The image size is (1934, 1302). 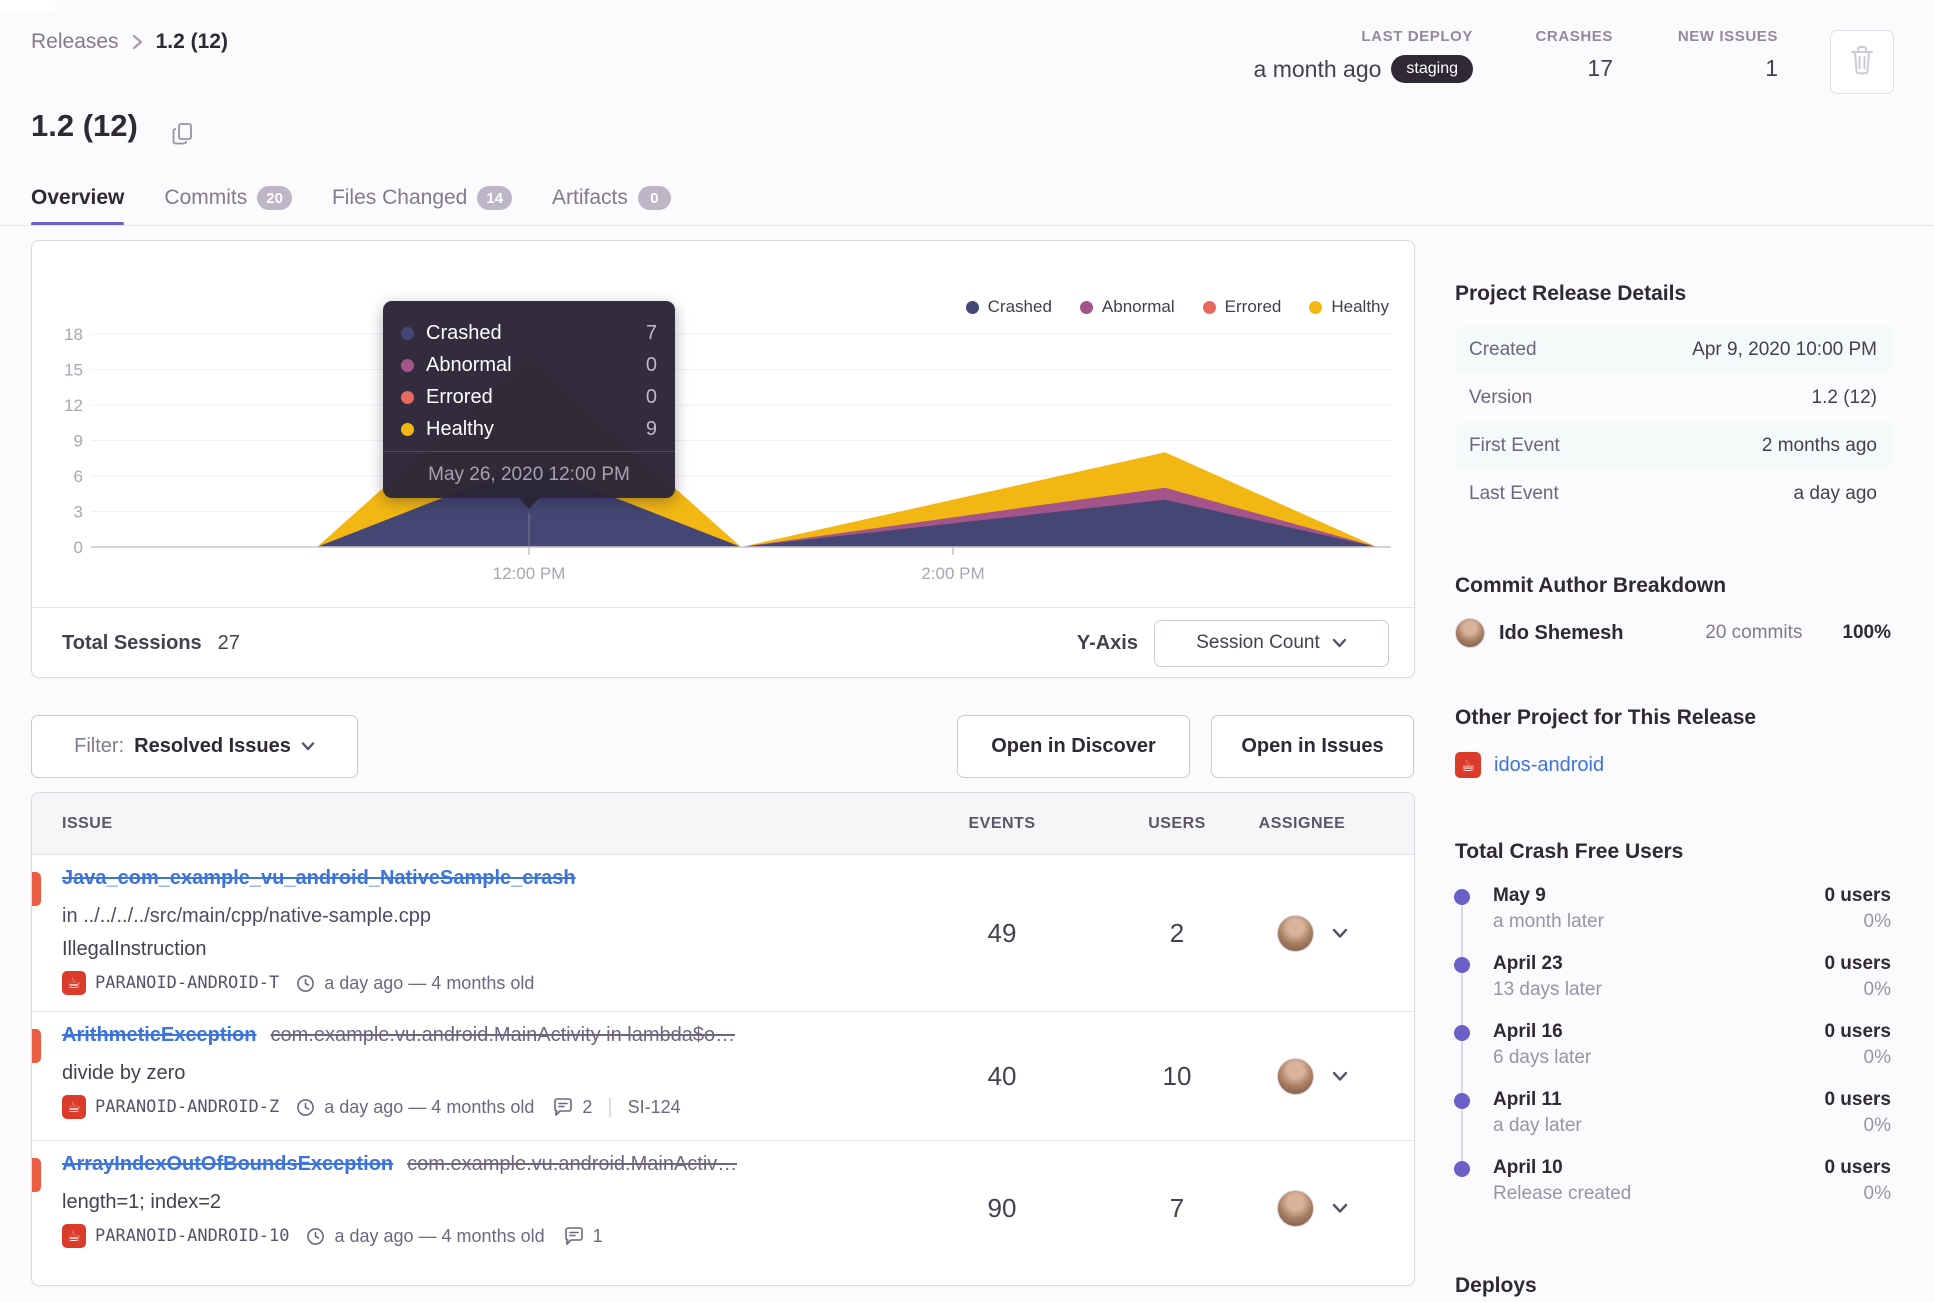 I want to click on svg-text: 3, so click(x=78, y=512).